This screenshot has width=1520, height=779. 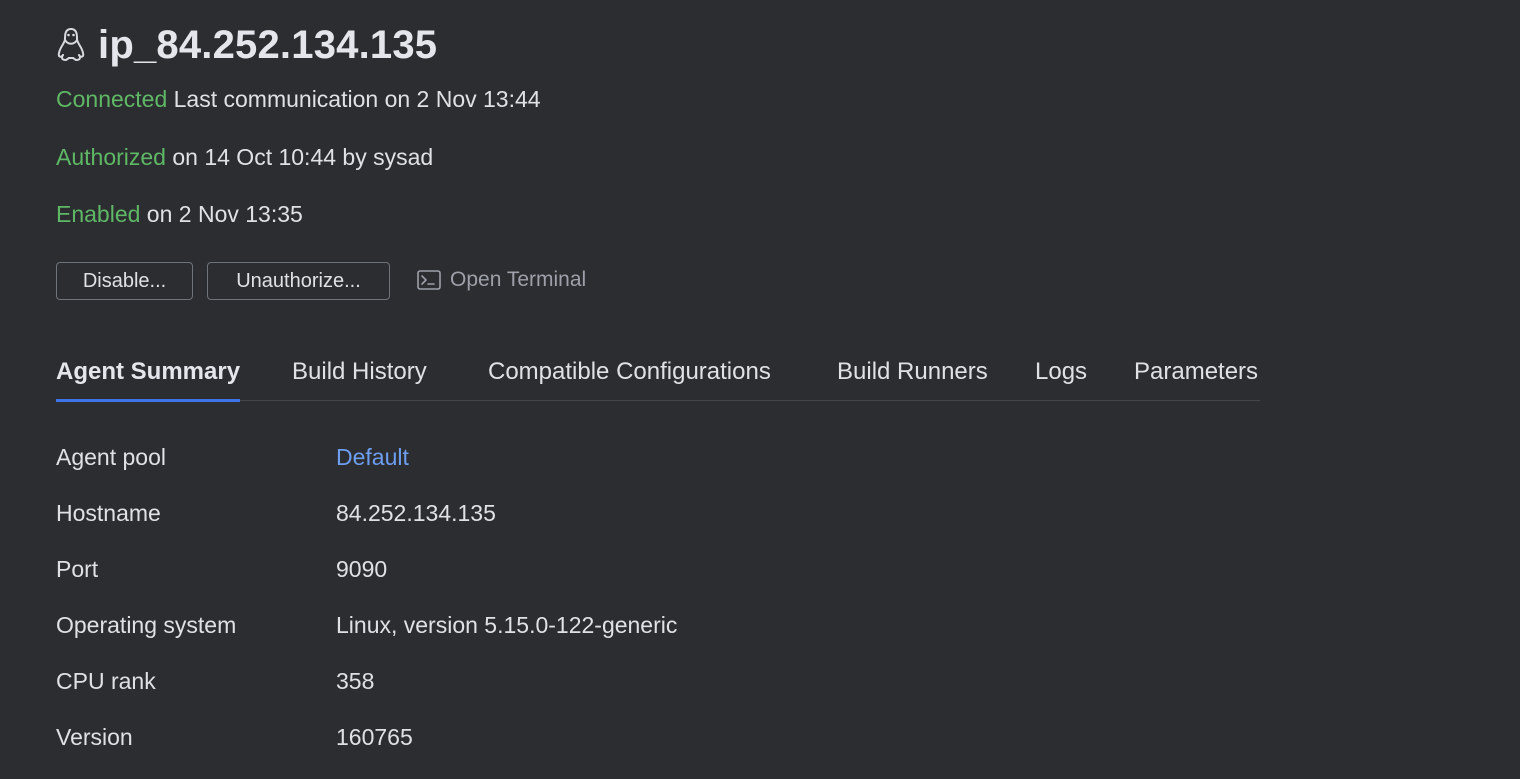 I want to click on enabled-info-text: on 2 Nov 13:35, so click(x=221, y=214).